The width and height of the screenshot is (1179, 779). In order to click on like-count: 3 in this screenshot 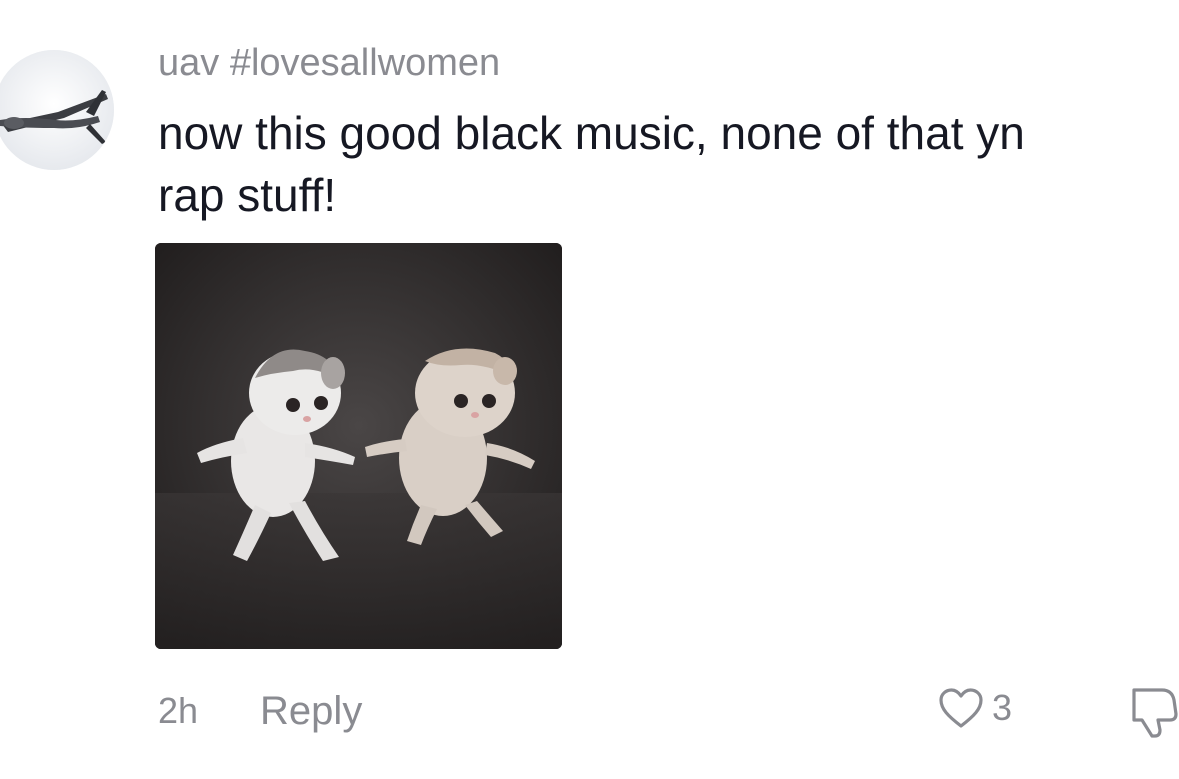, I will do `click(1002, 707)`.